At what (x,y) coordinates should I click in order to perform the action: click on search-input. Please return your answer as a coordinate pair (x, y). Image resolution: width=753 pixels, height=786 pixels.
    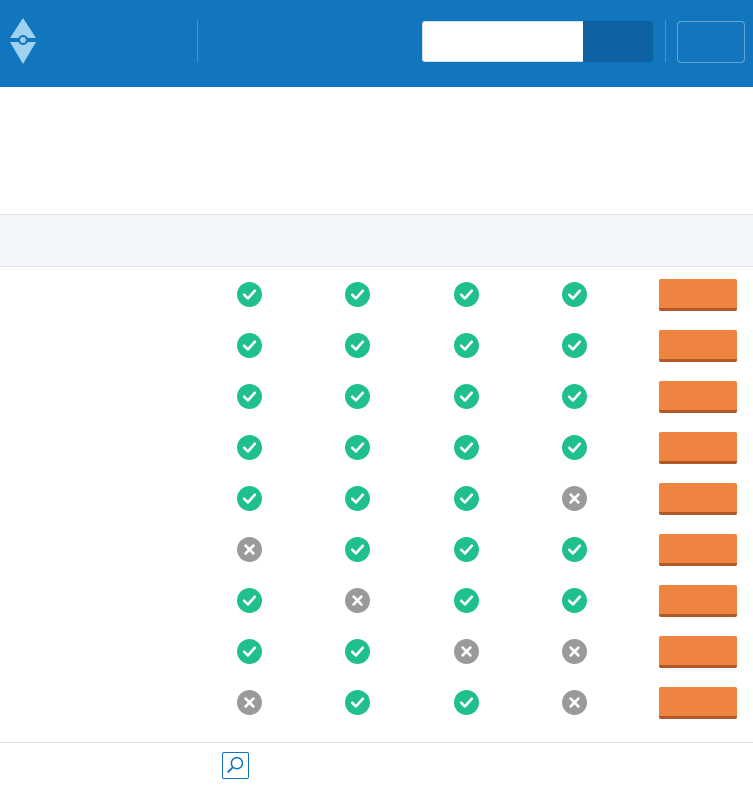
    Looking at the image, I should click on (502, 41).